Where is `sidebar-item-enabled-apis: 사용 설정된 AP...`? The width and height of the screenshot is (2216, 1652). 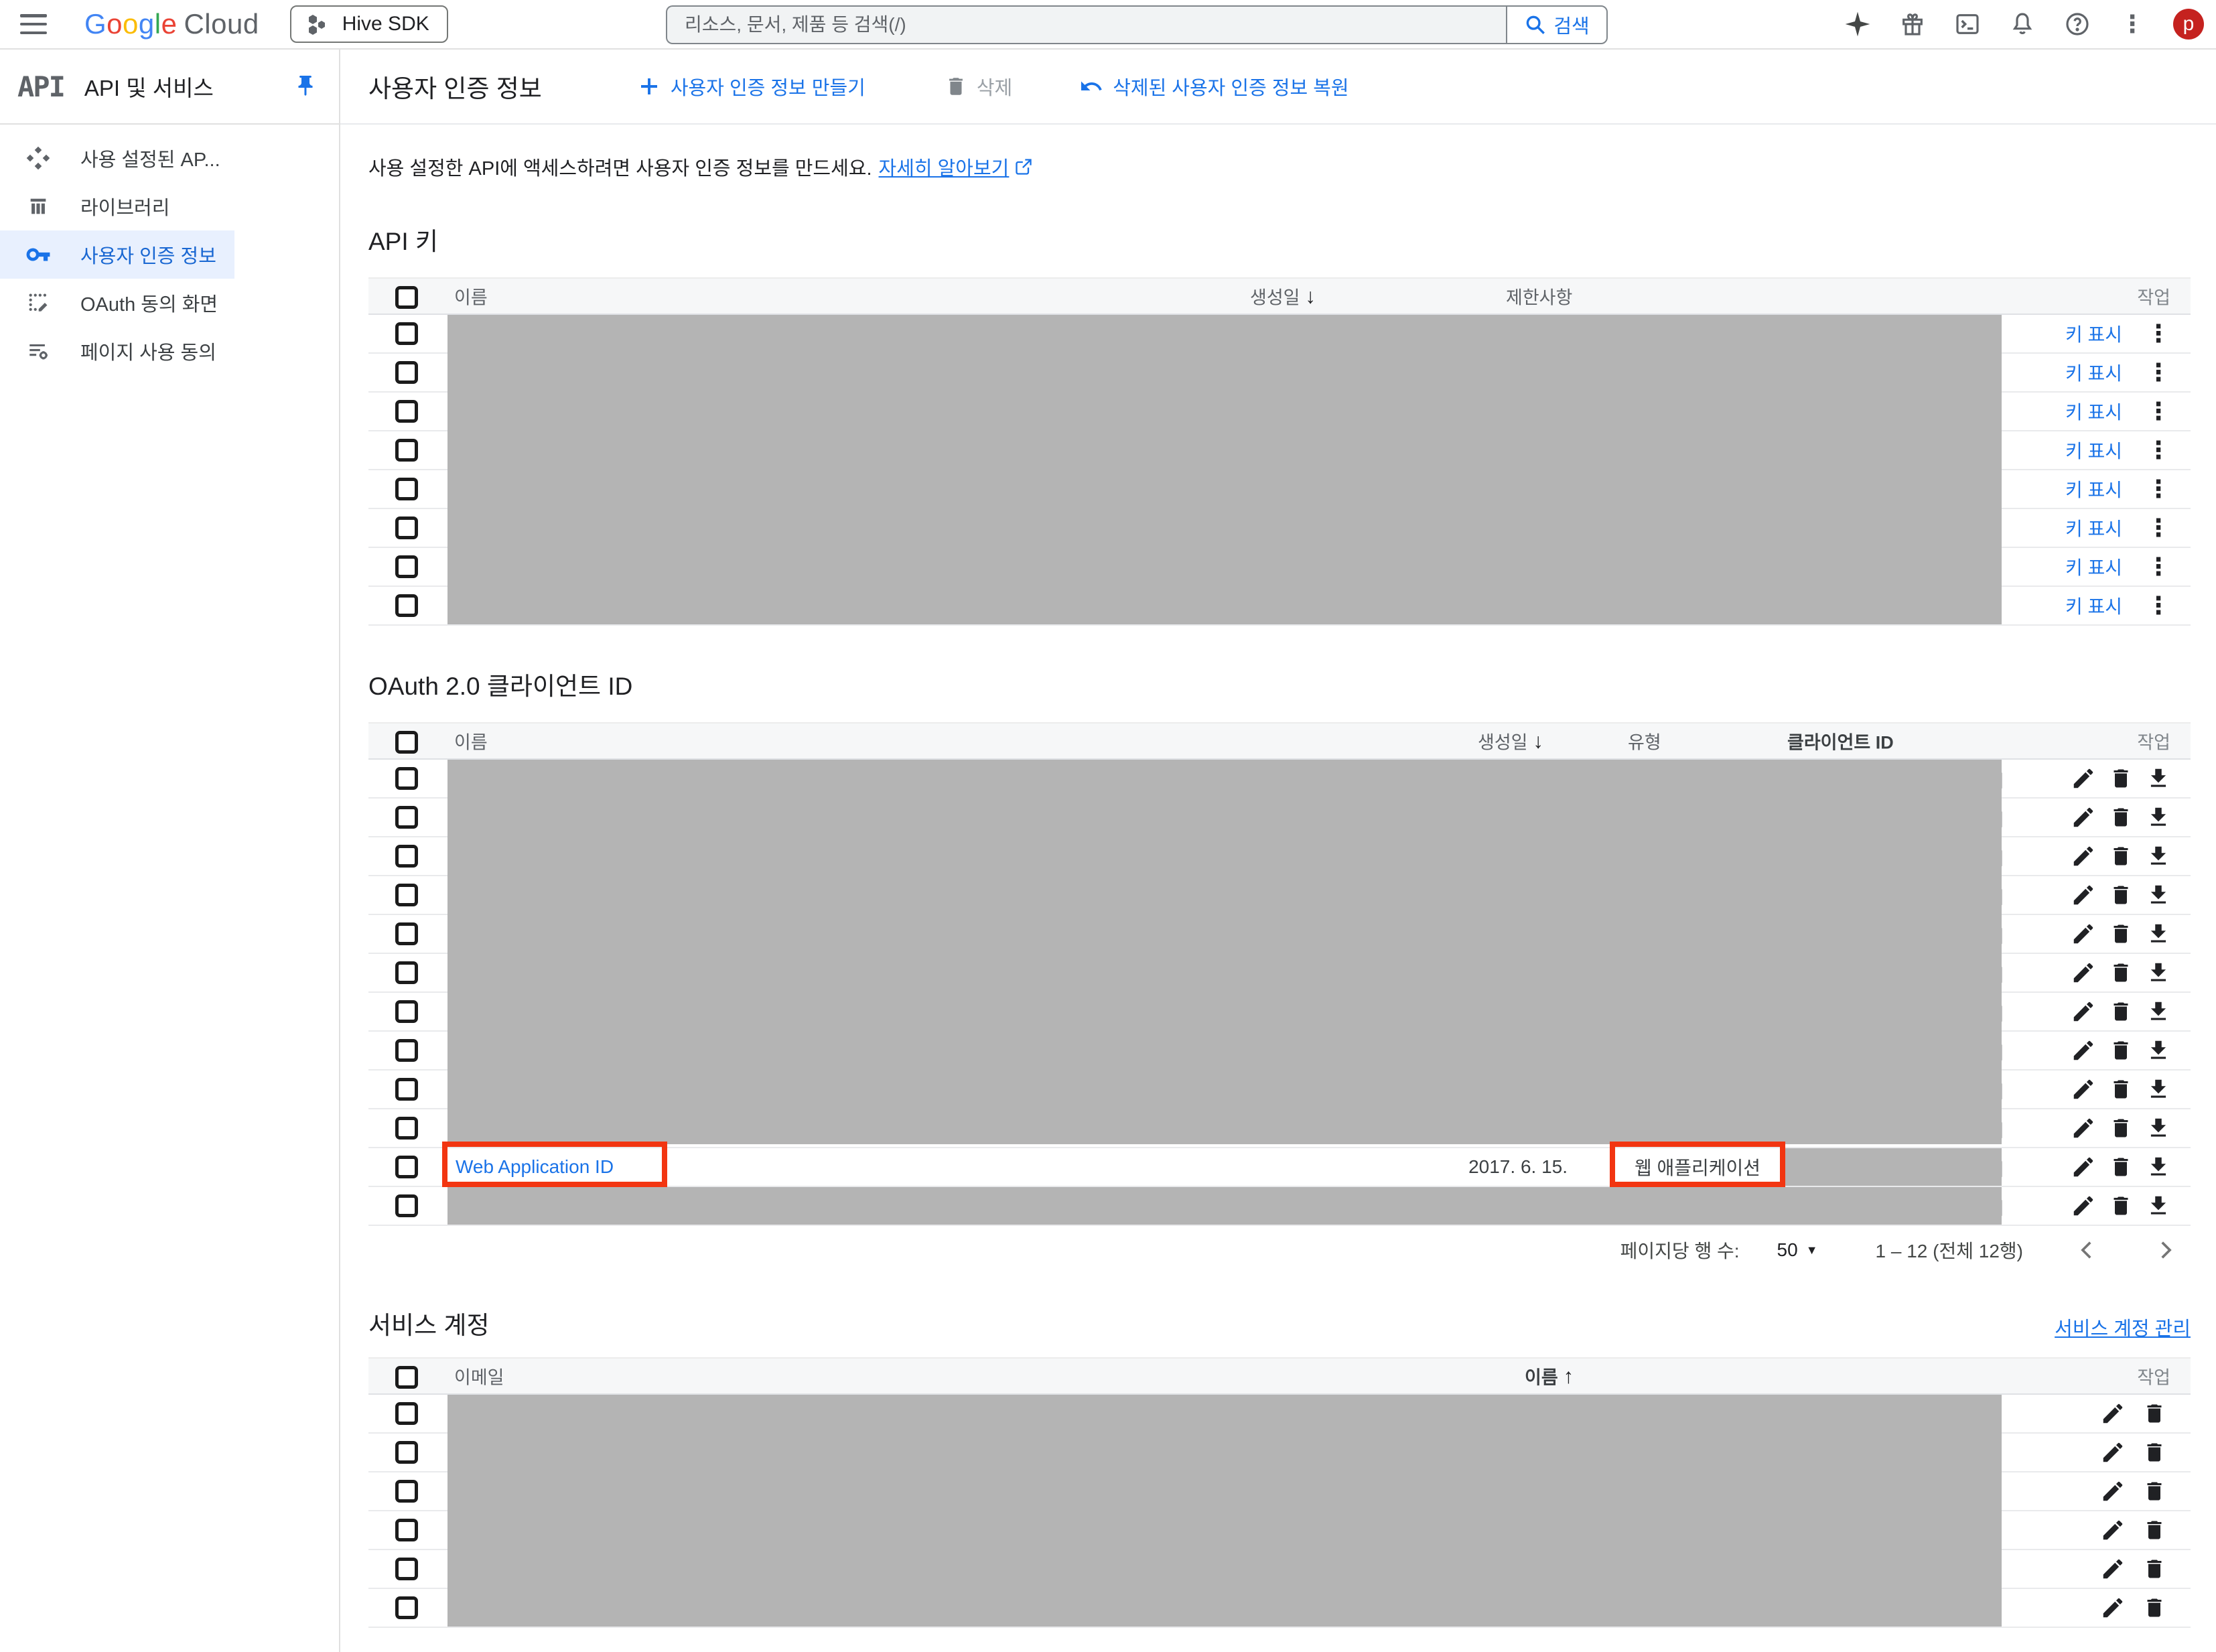
sidebar-item-enabled-apis: 사용 설정된 AP... is located at coordinates (117, 158).